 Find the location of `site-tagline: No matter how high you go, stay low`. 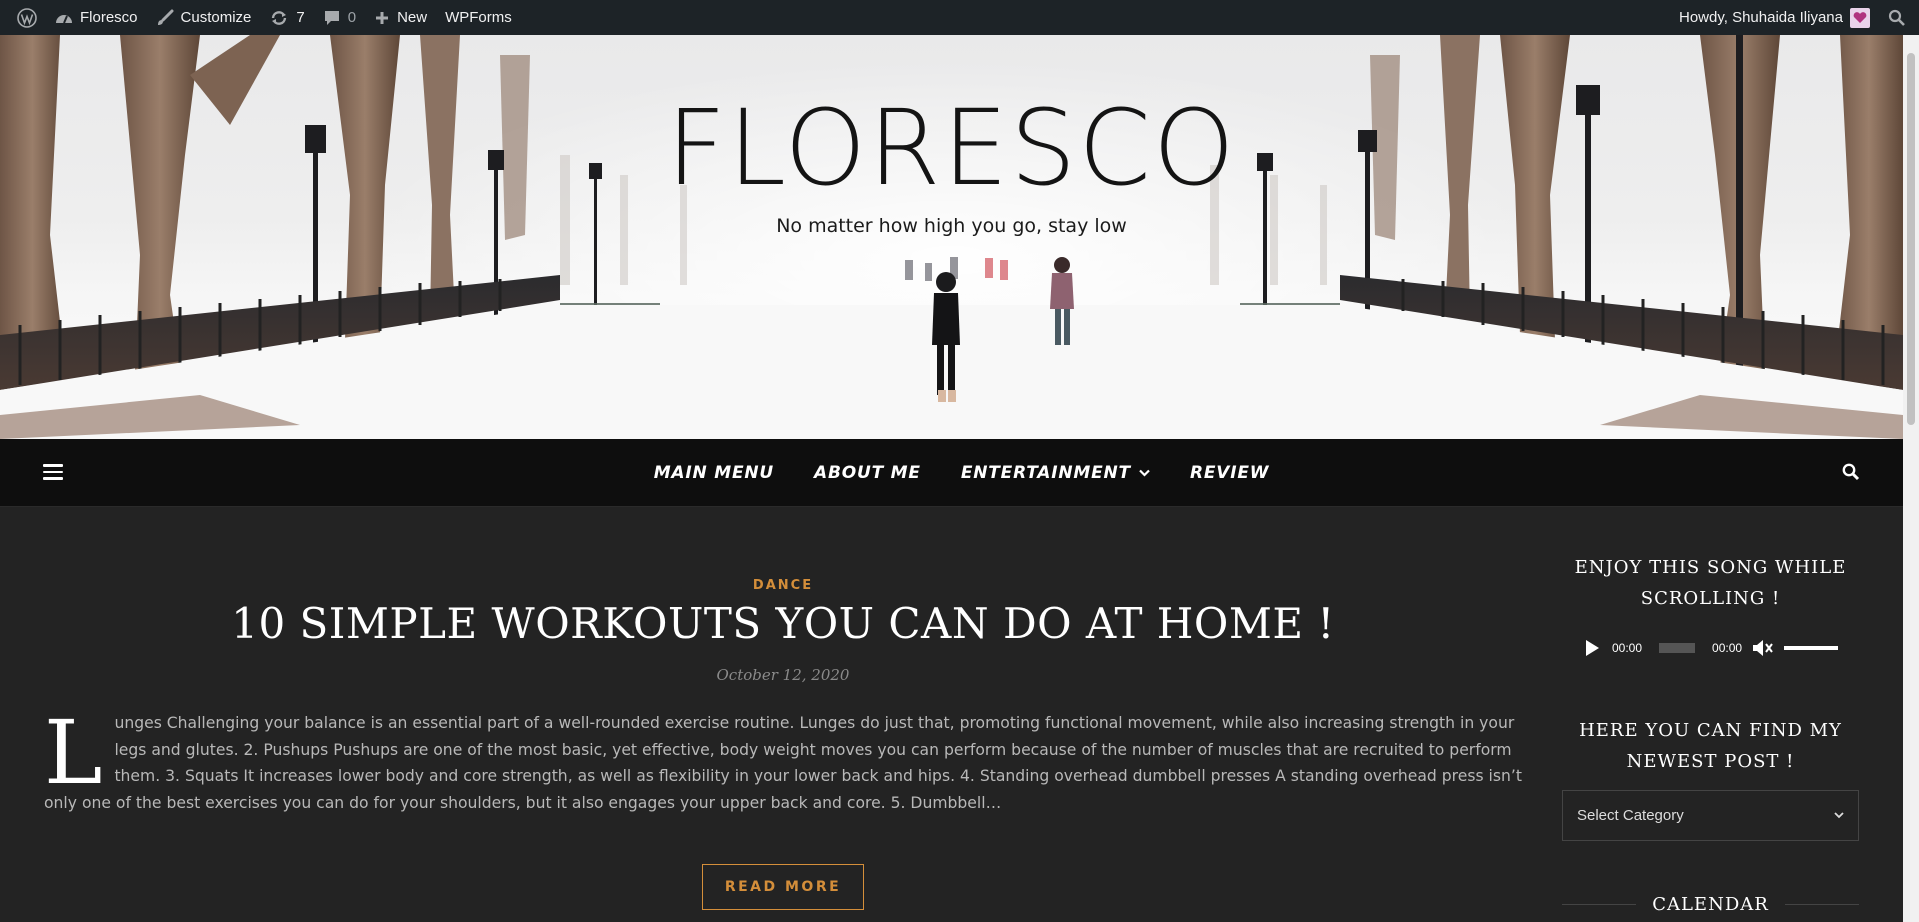

site-tagline: No matter how high you go, stay low is located at coordinates (951, 226).